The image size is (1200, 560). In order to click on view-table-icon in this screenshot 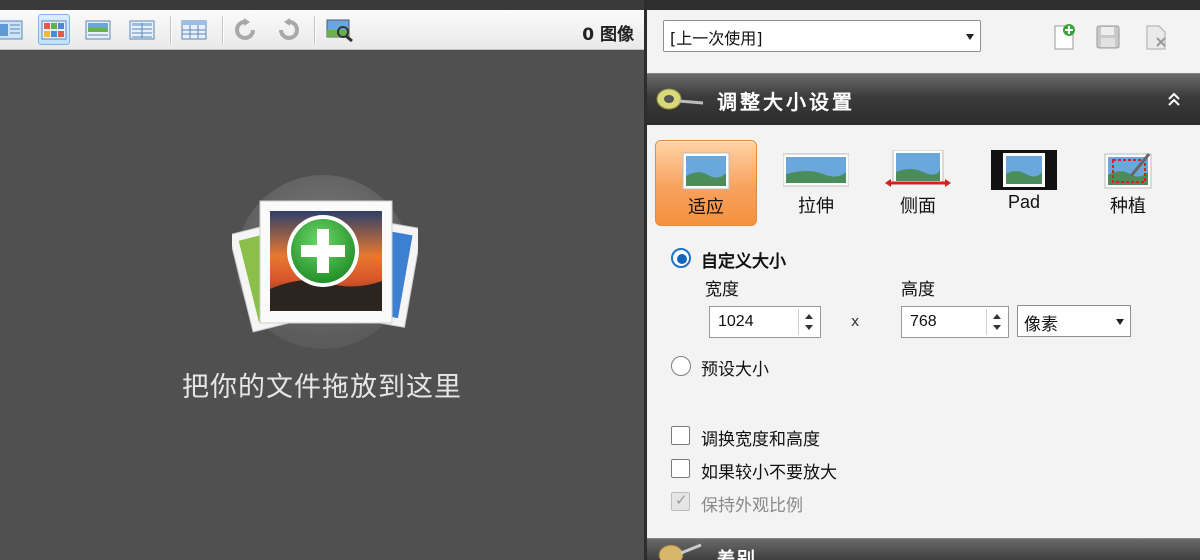, I will do `click(194, 29)`.